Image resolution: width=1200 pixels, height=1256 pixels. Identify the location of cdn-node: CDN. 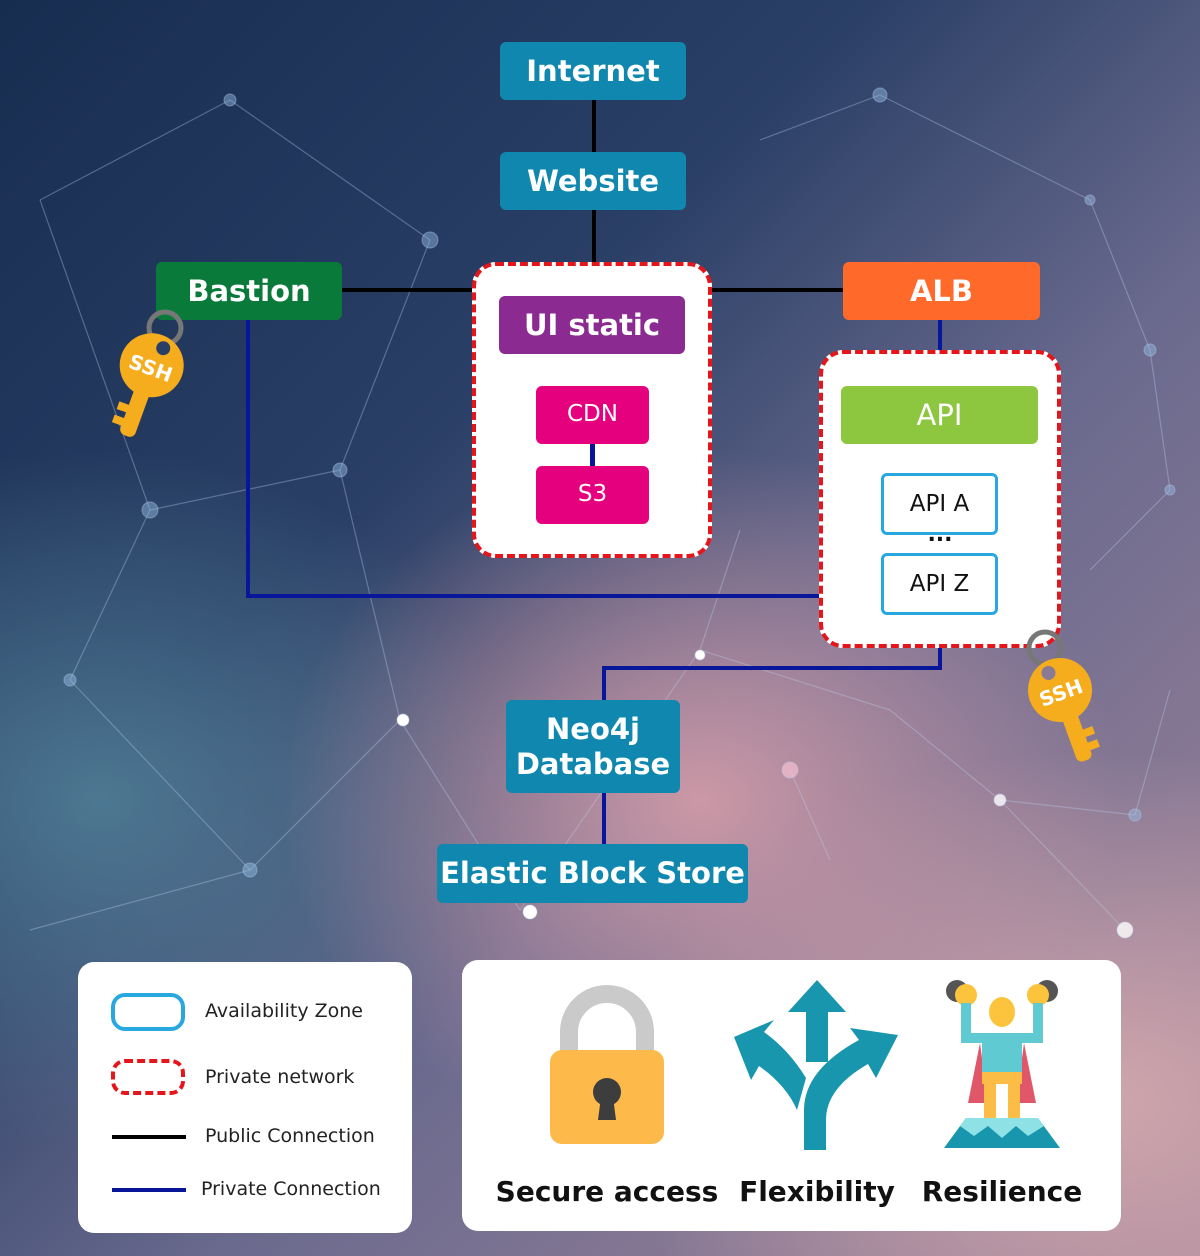
(592, 415).